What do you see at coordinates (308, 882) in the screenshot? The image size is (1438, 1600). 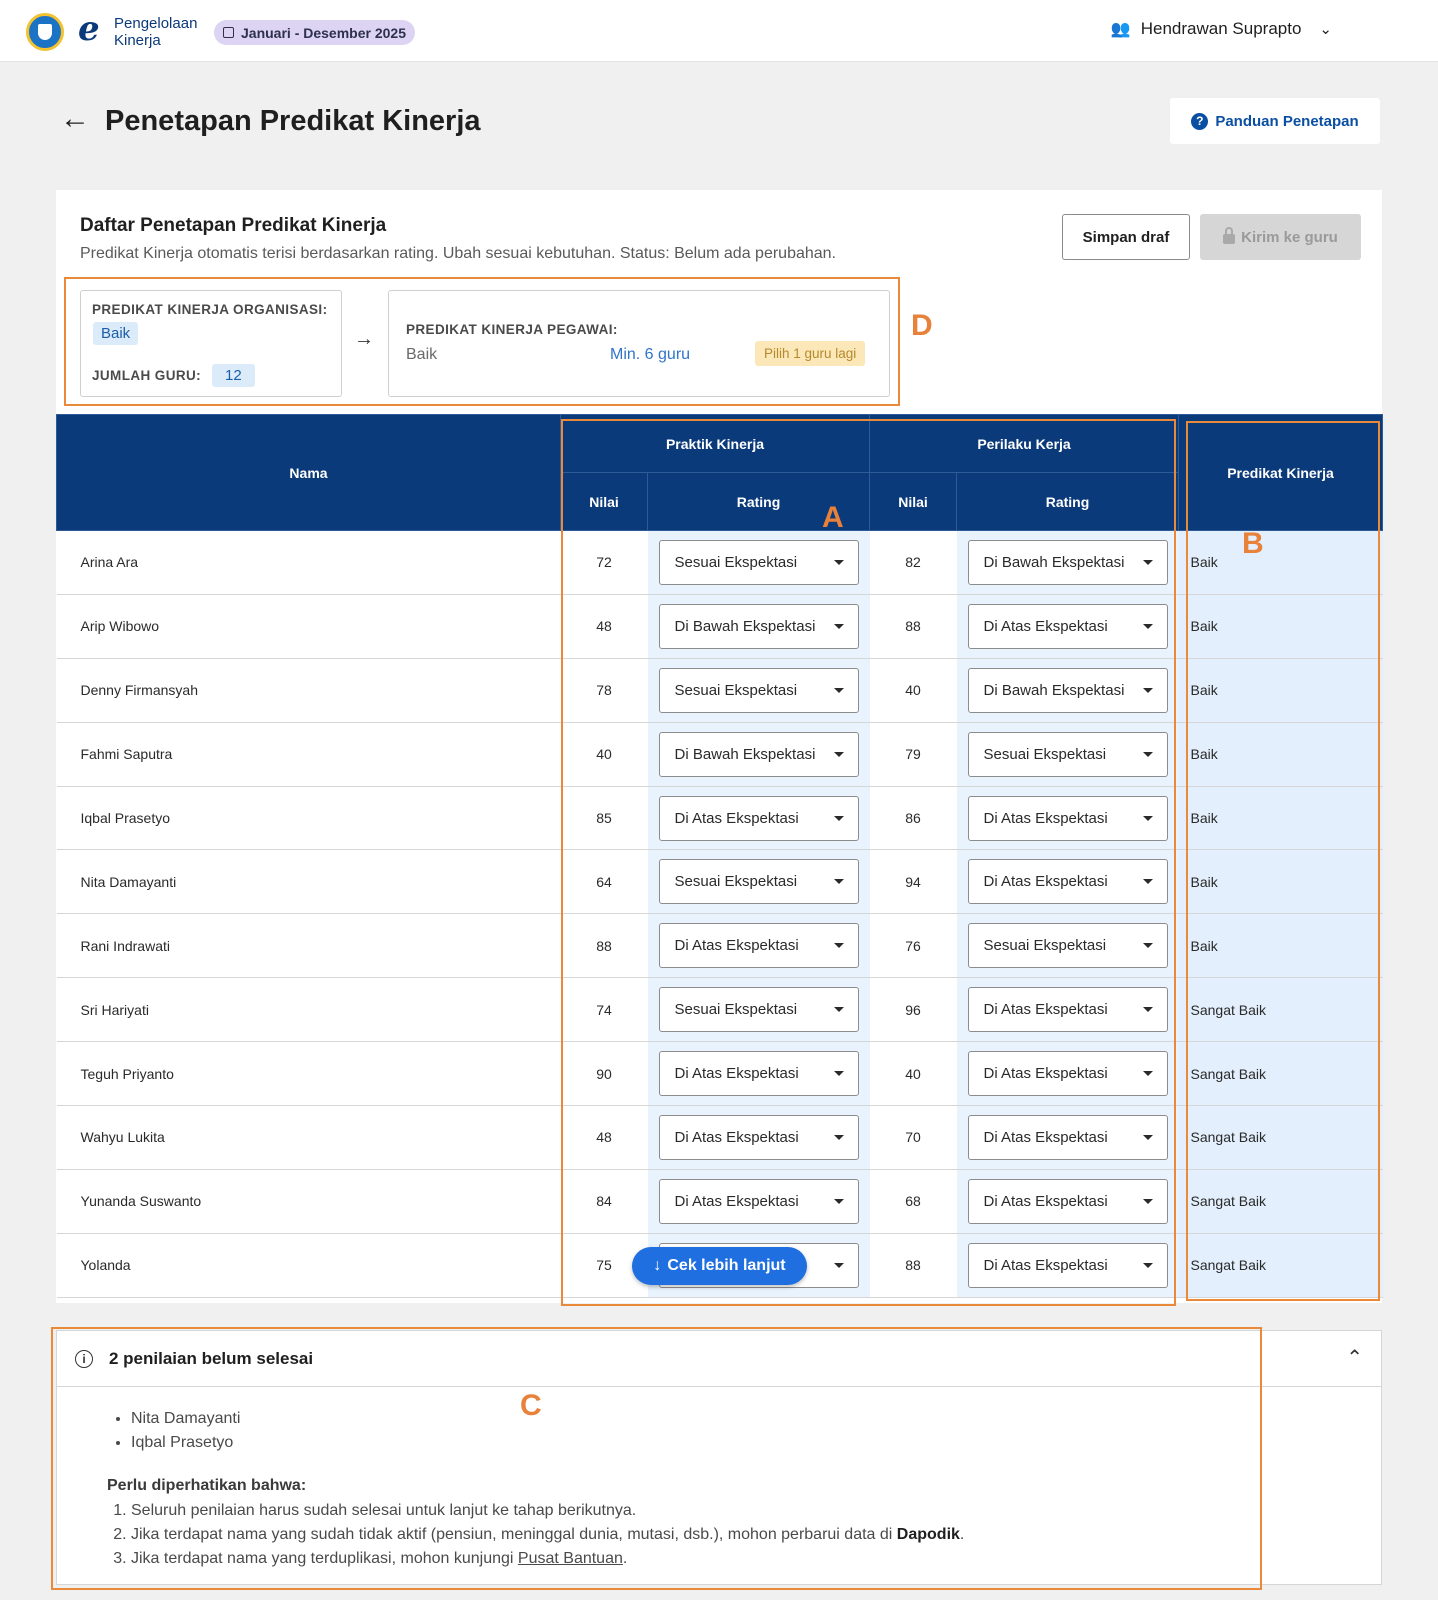 I see `teacher-name: Nita Damayanti` at bounding box center [308, 882].